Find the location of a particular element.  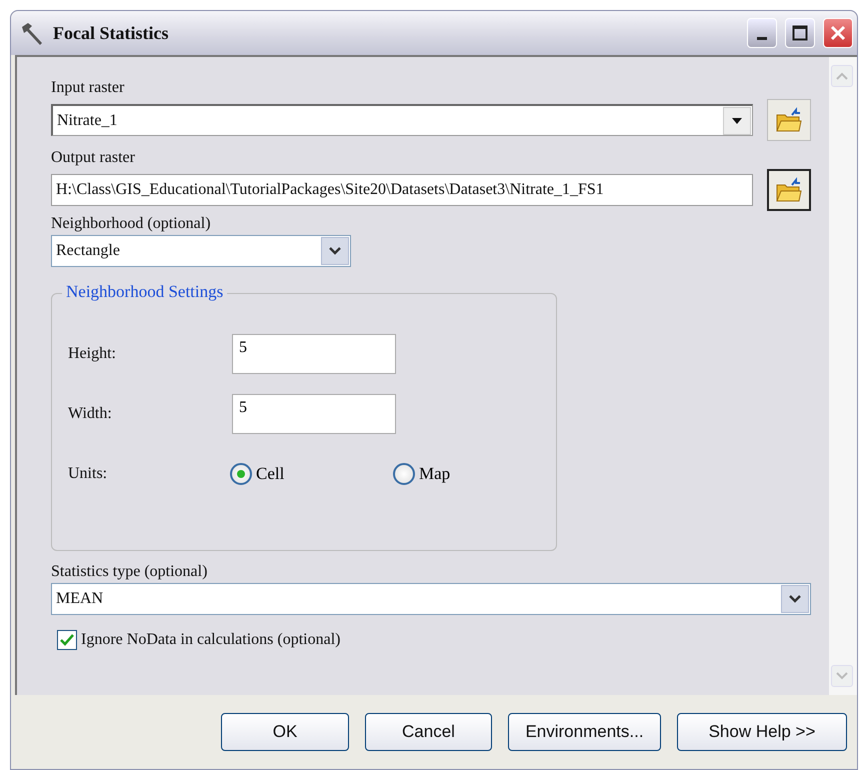

field-label: Height: is located at coordinates (92, 354).